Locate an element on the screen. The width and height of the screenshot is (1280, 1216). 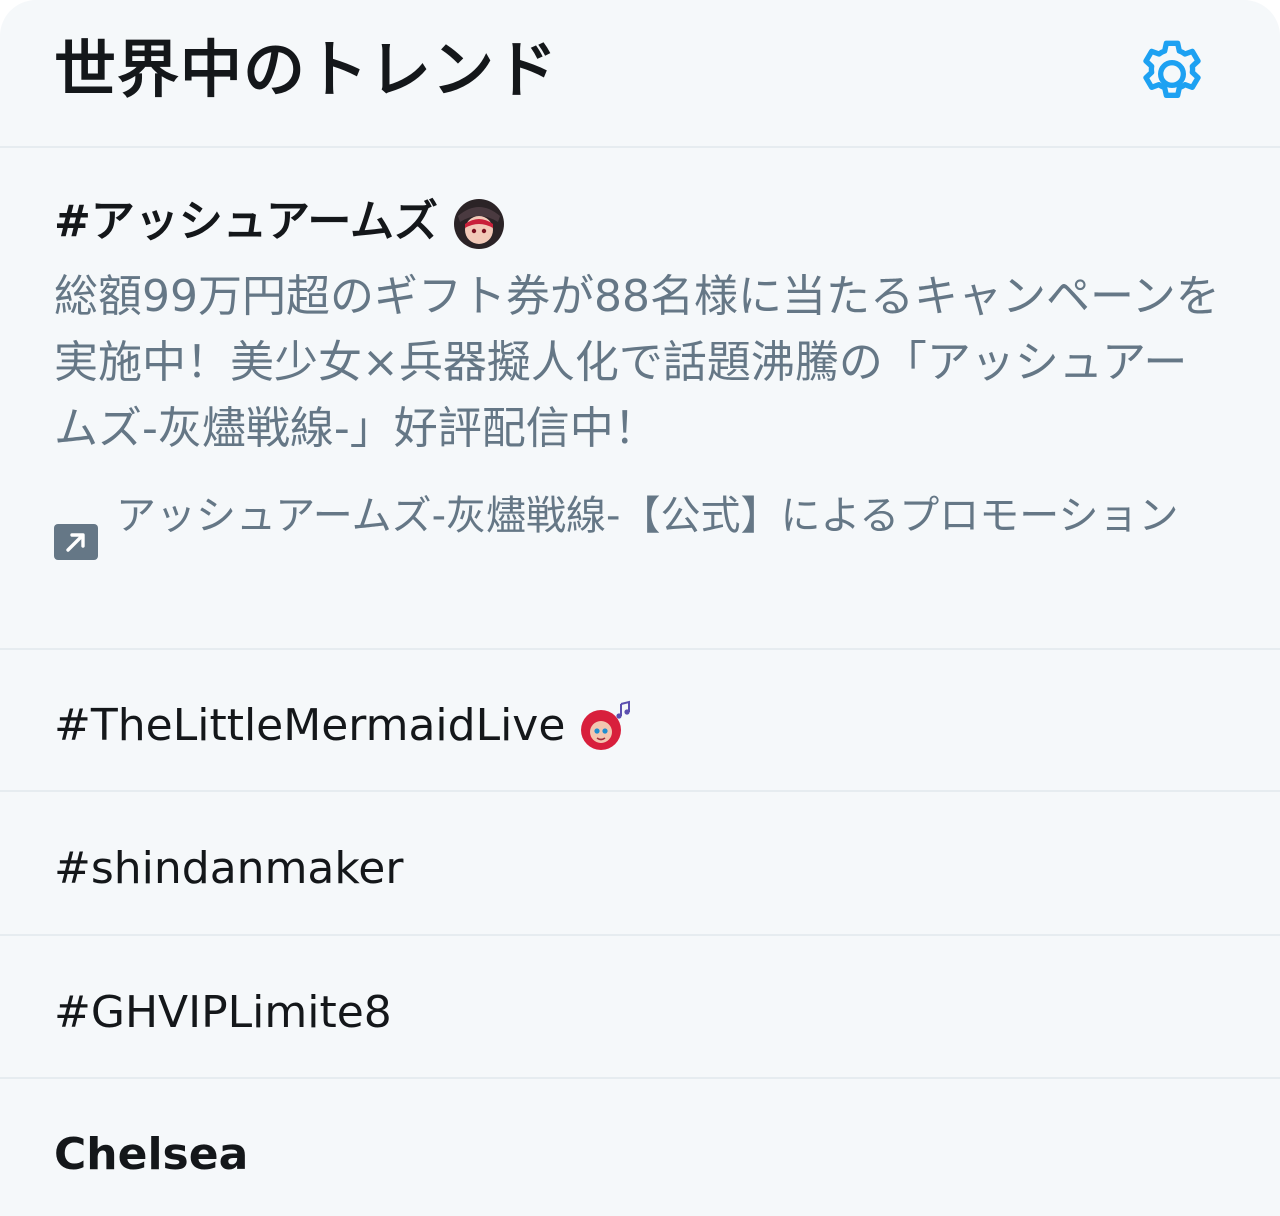
trend-item: #GHVIPLimite8 is located at coordinates (640, 1007).